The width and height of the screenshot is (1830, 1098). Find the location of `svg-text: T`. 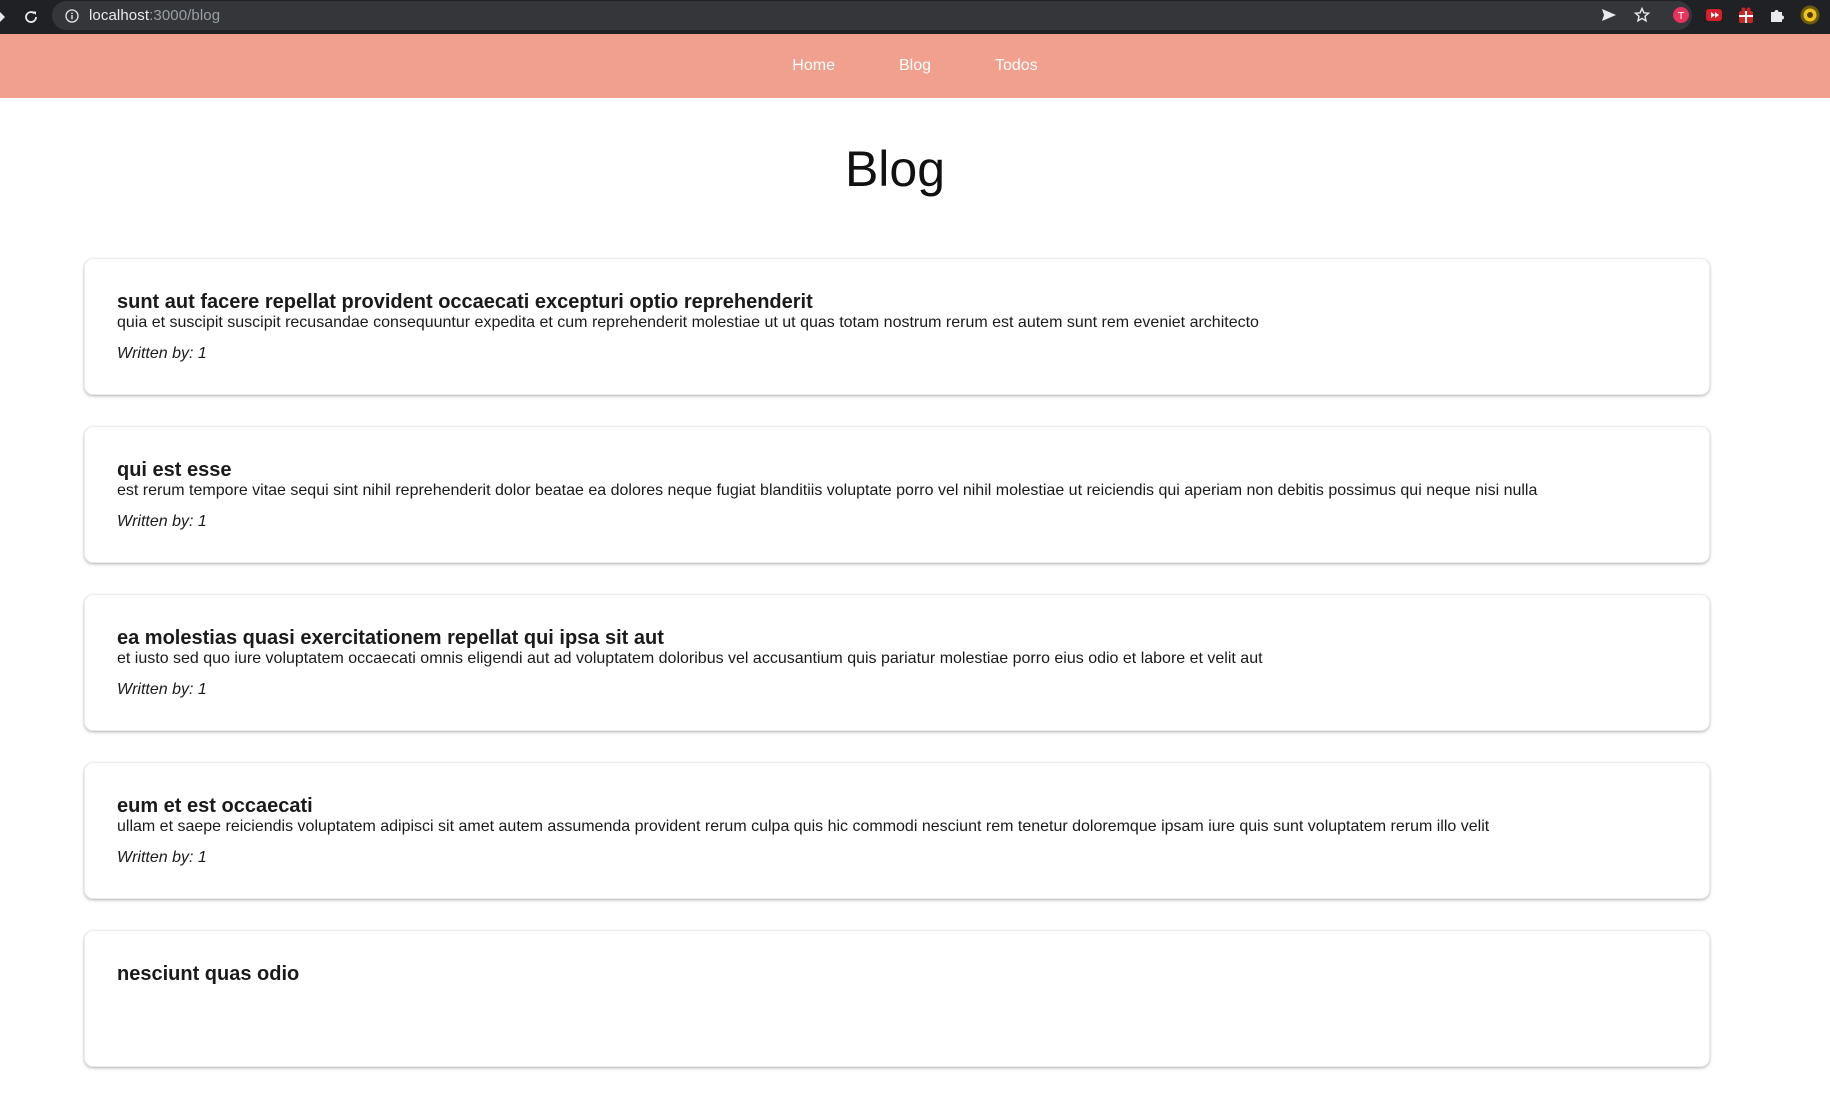

svg-text: T is located at coordinates (1681, 16).